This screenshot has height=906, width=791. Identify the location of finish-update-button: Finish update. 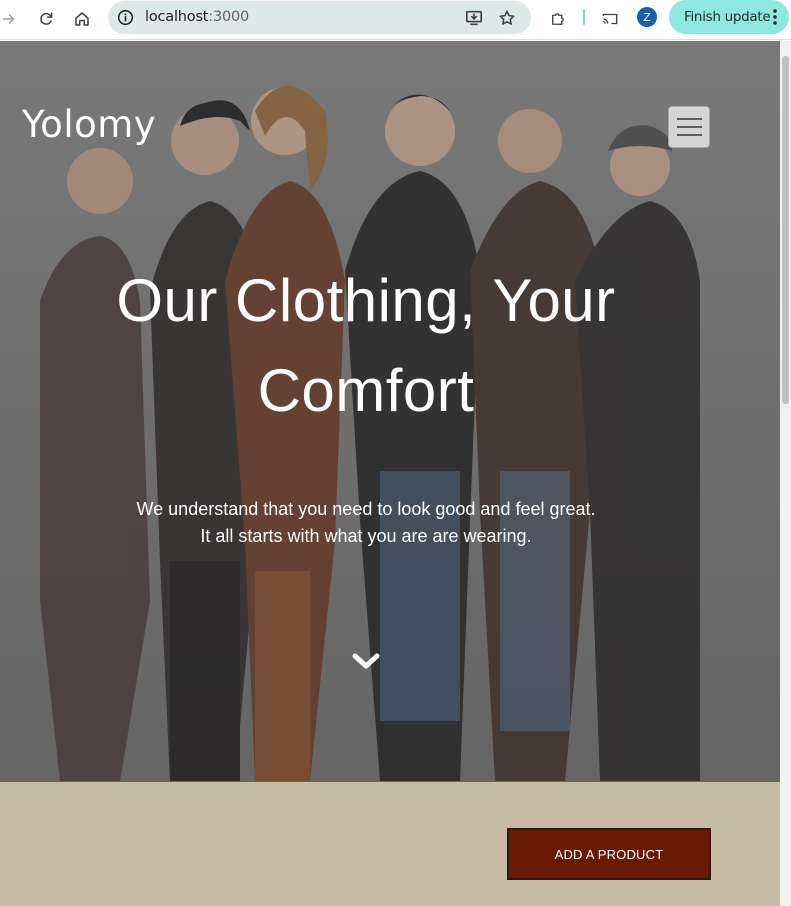
(729, 17).